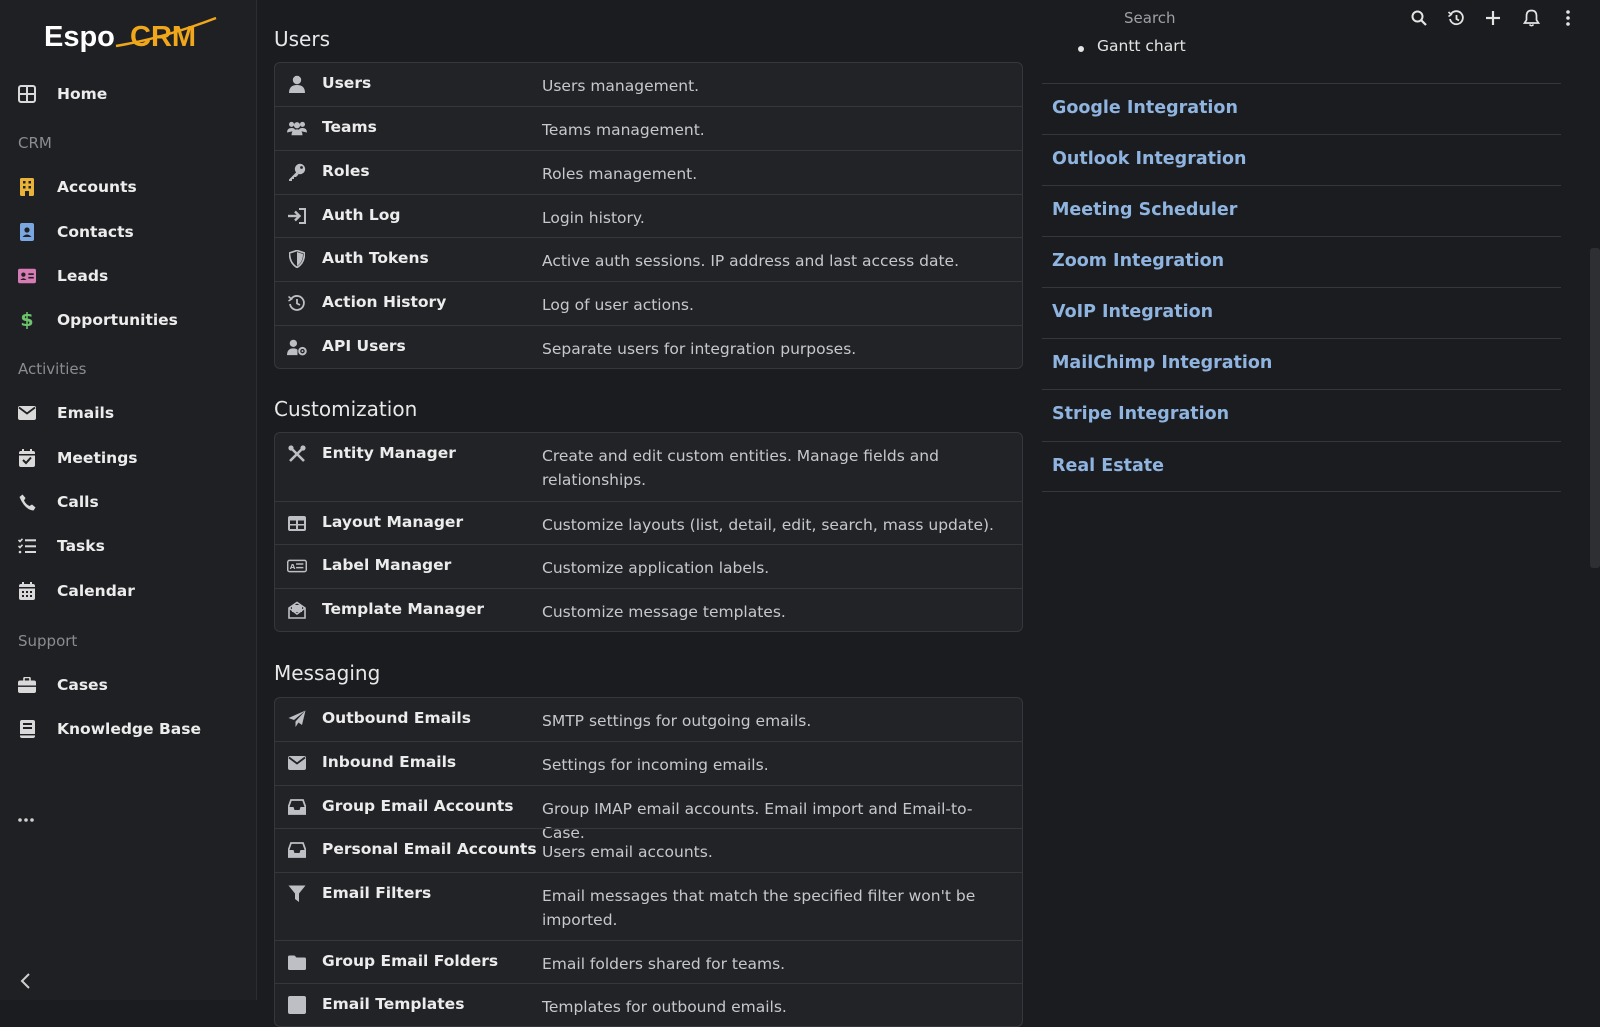  I want to click on email-filters-link: Email Filters, so click(376, 893).